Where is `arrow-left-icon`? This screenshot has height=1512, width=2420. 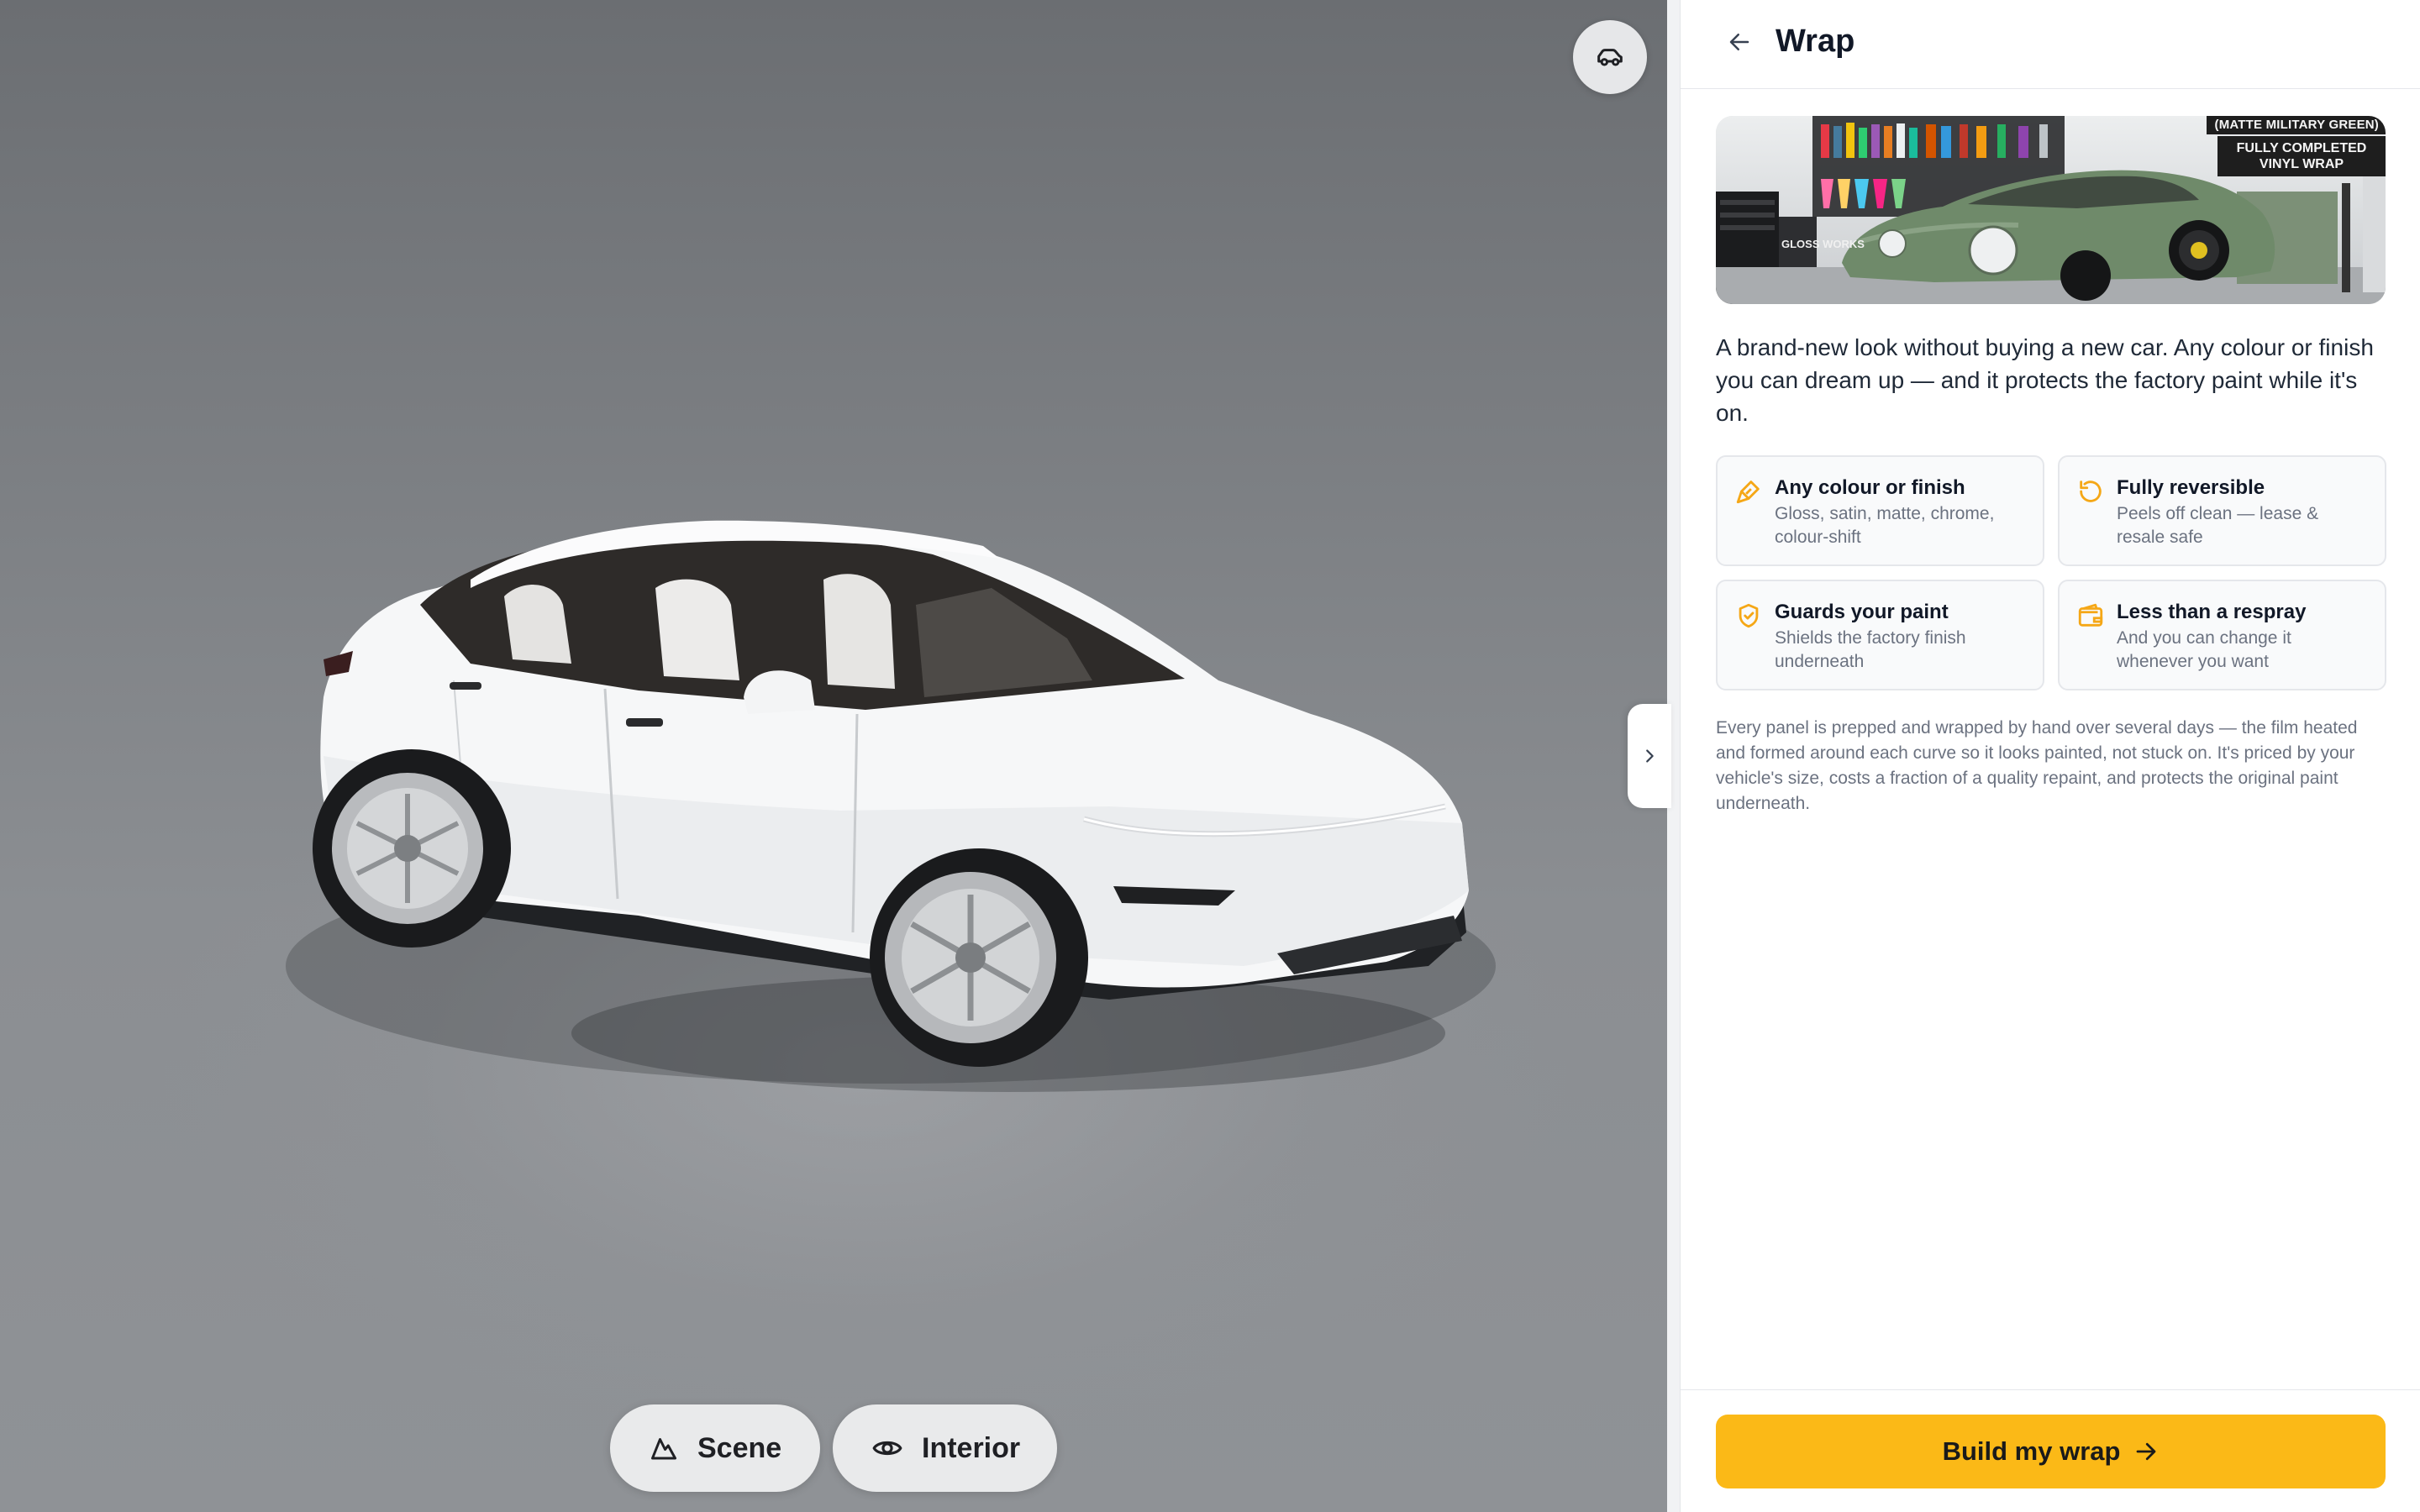 arrow-left-icon is located at coordinates (1739, 42).